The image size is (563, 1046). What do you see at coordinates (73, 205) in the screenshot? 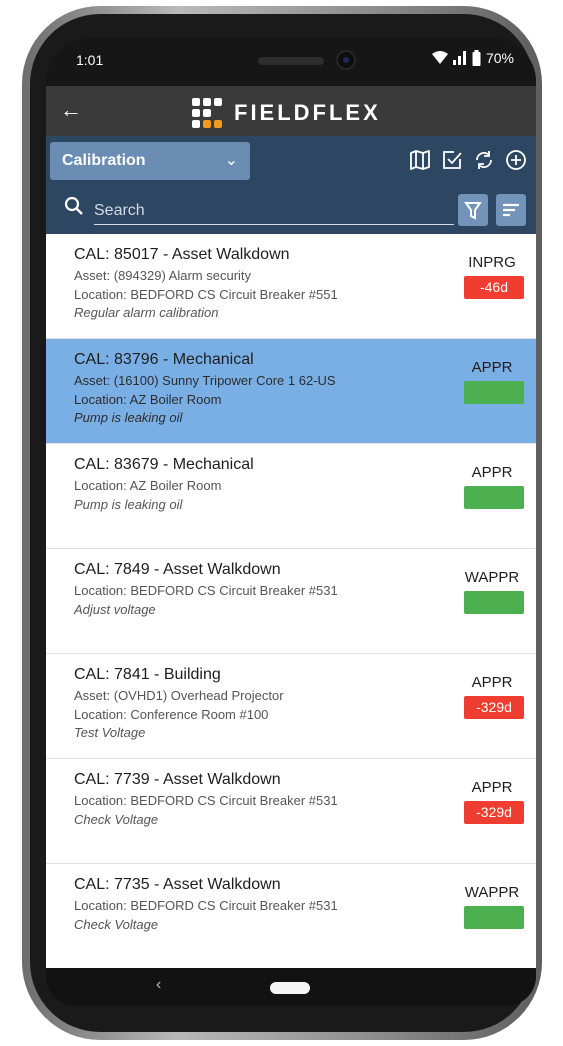
I see `search-icon` at bounding box center [73, 205].